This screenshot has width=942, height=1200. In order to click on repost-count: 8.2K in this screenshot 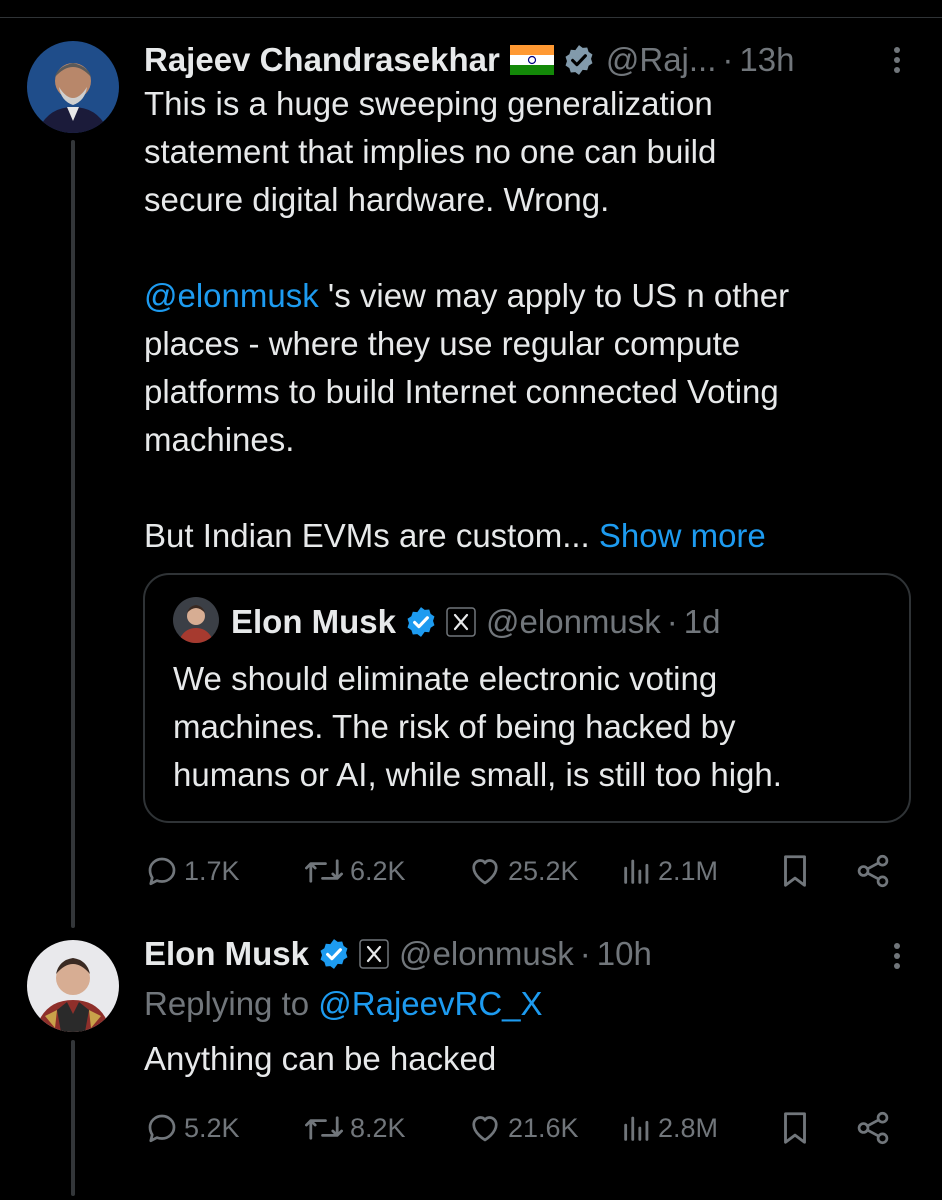, I will do `click(378, 1127)`.